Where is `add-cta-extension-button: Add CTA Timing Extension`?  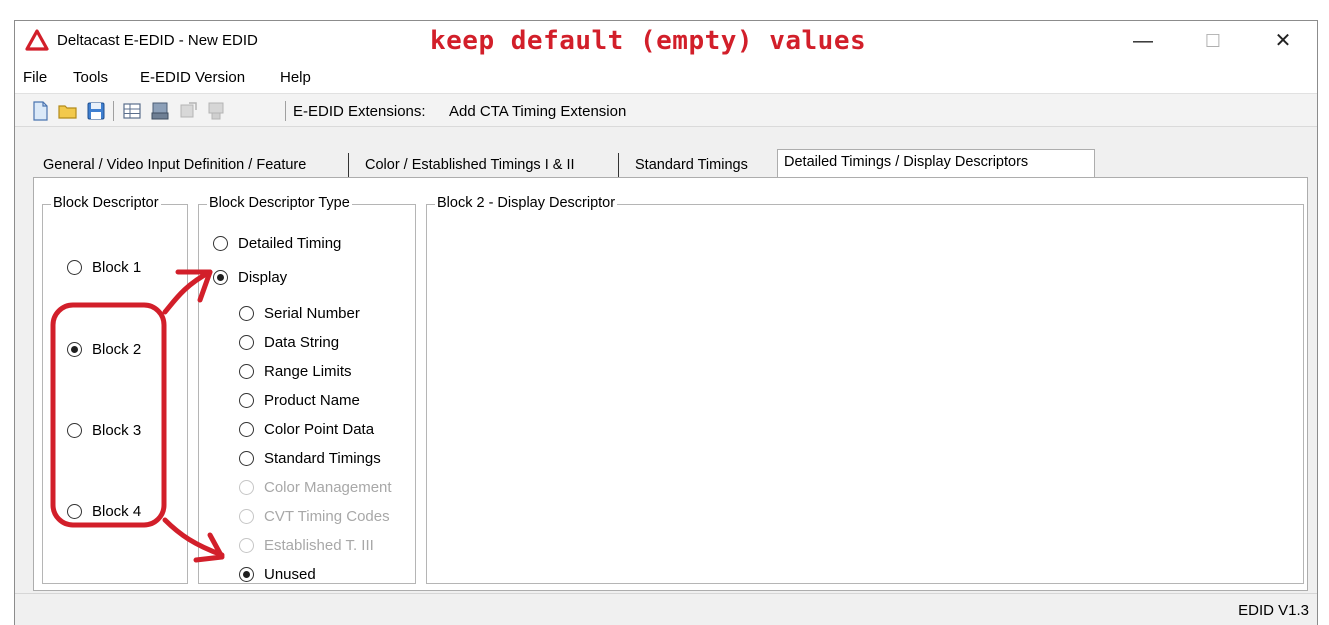 add-cta-extension-button: Add CTA Timing Extension is located at coordinates (537, 111).